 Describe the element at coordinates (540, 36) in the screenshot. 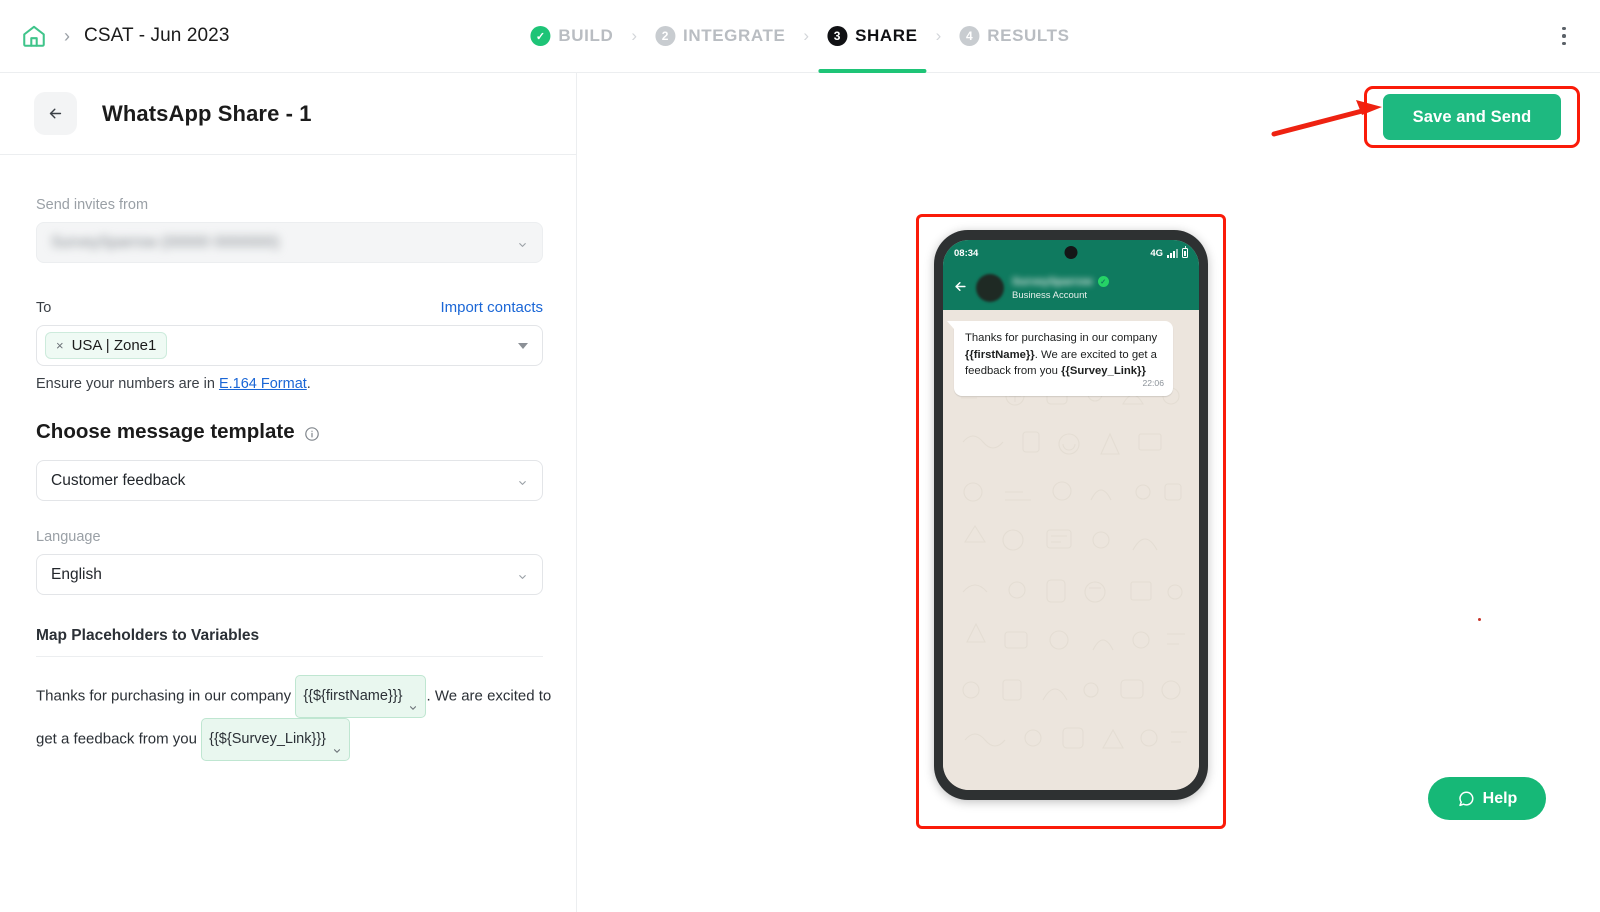

I see `step-build-badge: ✓` at that location.